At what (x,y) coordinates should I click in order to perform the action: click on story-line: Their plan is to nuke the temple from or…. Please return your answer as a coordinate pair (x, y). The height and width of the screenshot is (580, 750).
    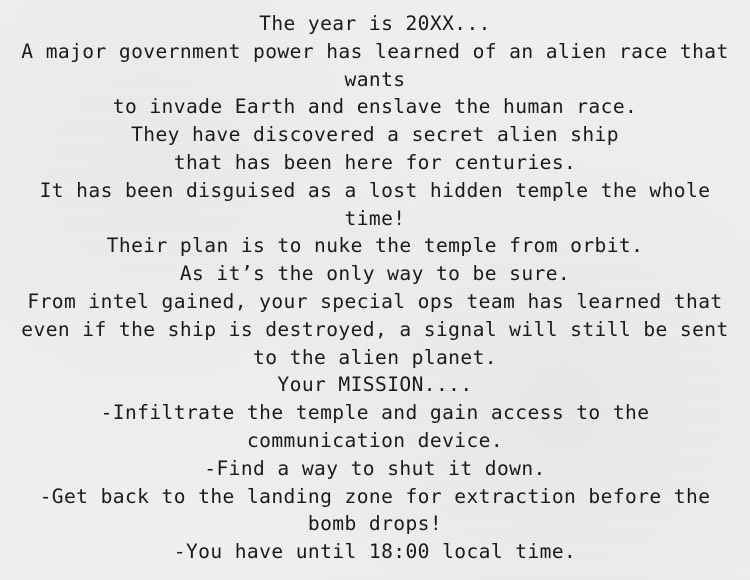
    Looking at the image, I should click on (375, 246).